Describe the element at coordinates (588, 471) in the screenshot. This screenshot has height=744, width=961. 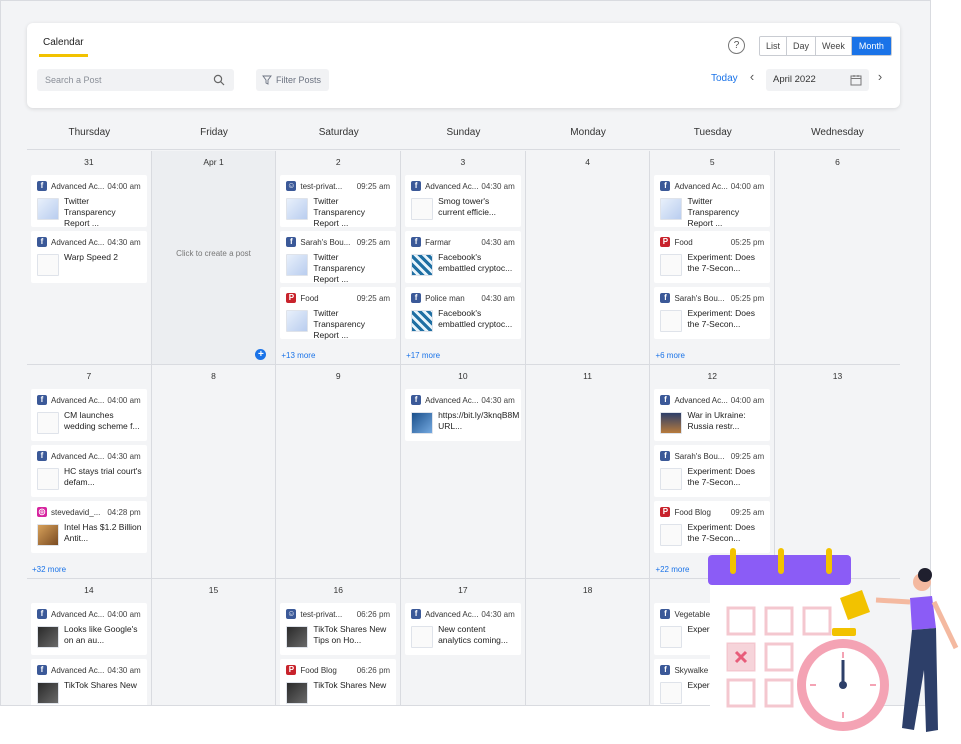
I see `day-cell: 11` at that location.